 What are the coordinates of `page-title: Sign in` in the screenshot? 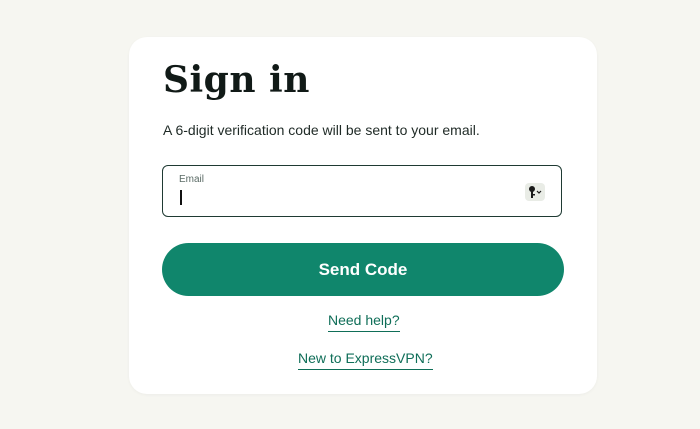 It's located at (236, 80).